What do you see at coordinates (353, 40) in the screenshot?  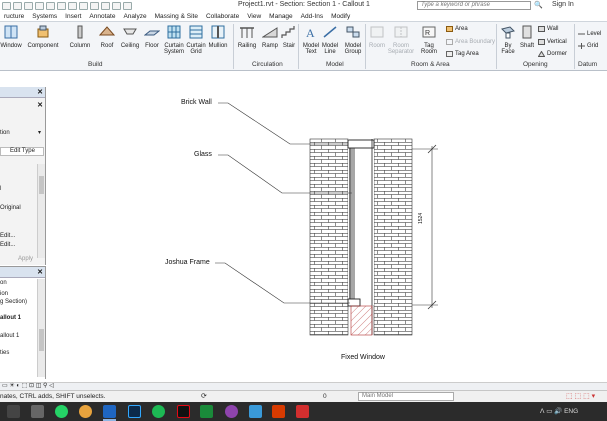 I see `model-group-button: Model Group` at bounding box center [353, 40].